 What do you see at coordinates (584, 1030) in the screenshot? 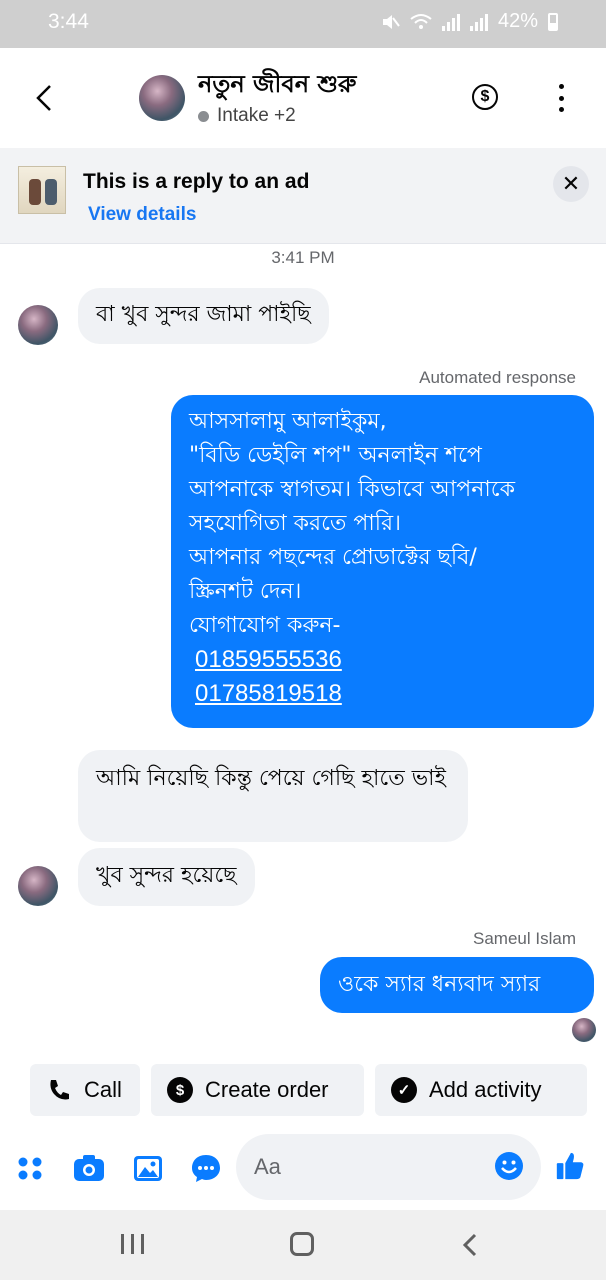
I see `seen-avatar` at bounding box center [584, 1030].